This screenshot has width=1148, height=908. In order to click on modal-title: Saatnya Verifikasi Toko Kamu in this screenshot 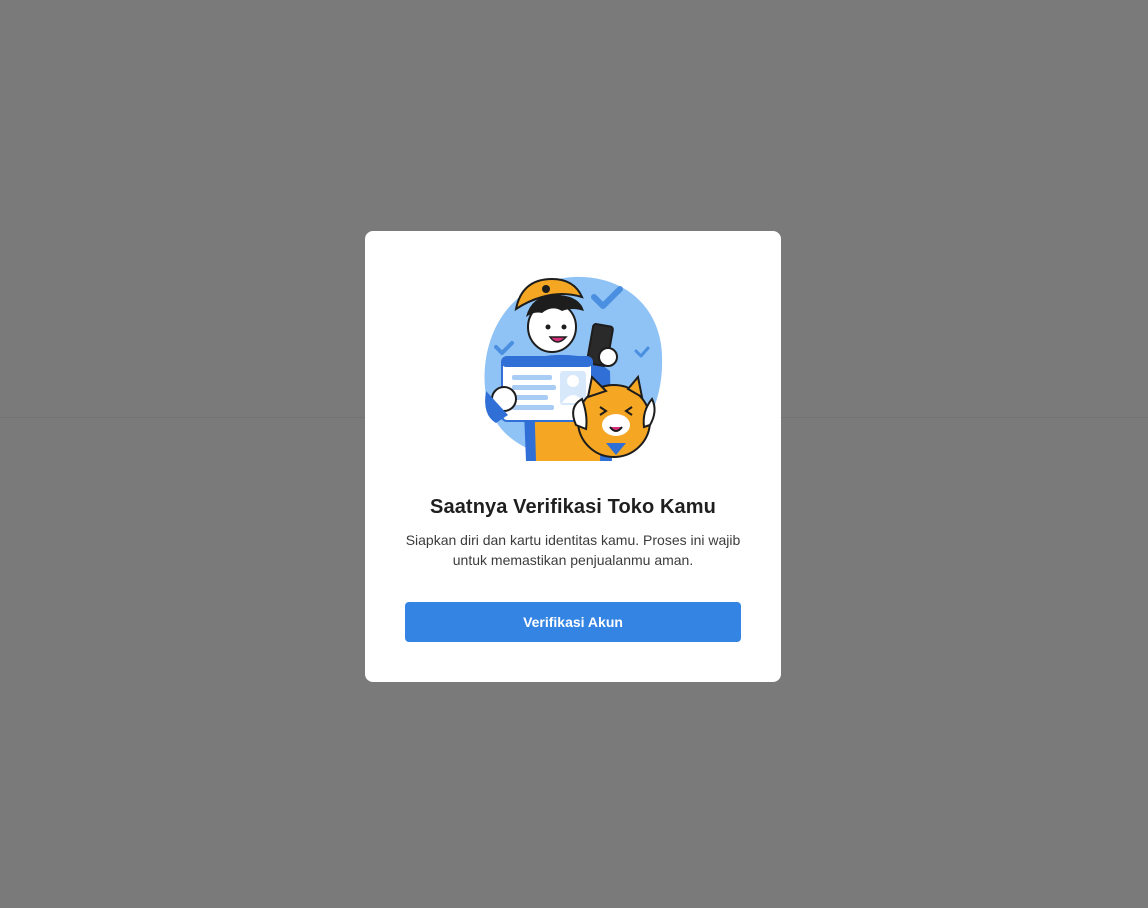, I will do `click(573, 507)`.